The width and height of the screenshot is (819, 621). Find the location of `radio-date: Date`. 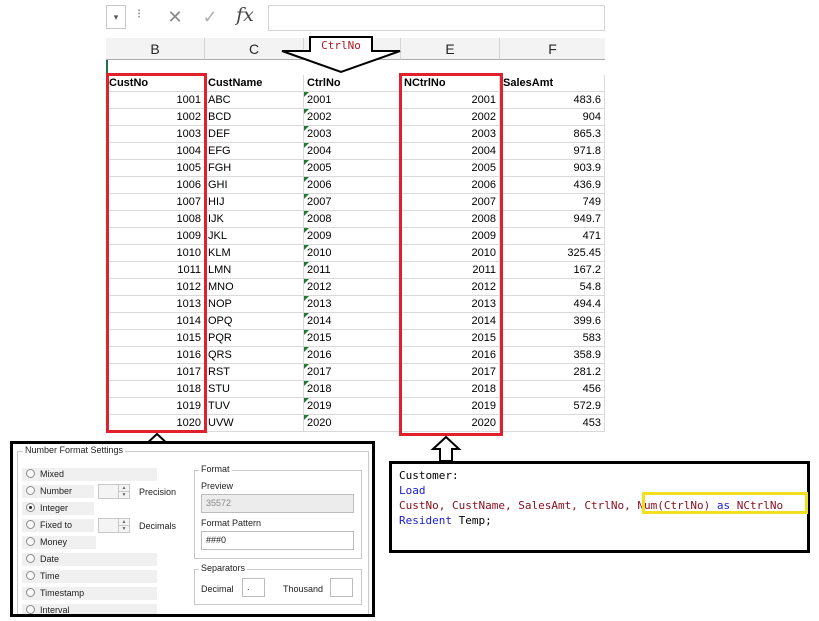

radio-date: Date is located at coordinates (89, 559).